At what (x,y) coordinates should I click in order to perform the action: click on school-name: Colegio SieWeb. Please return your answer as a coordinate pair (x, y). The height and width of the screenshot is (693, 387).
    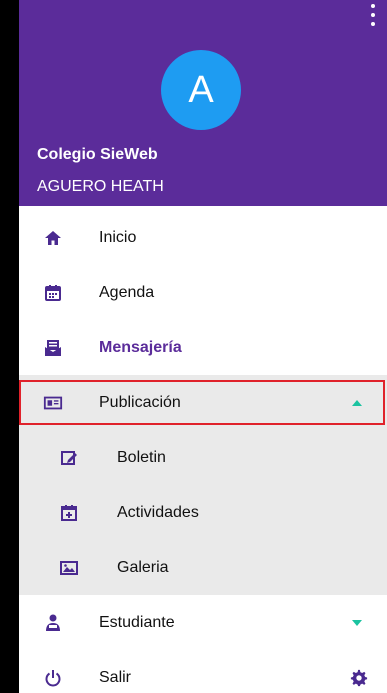
    Looking at the image, I should click on (97, 154).